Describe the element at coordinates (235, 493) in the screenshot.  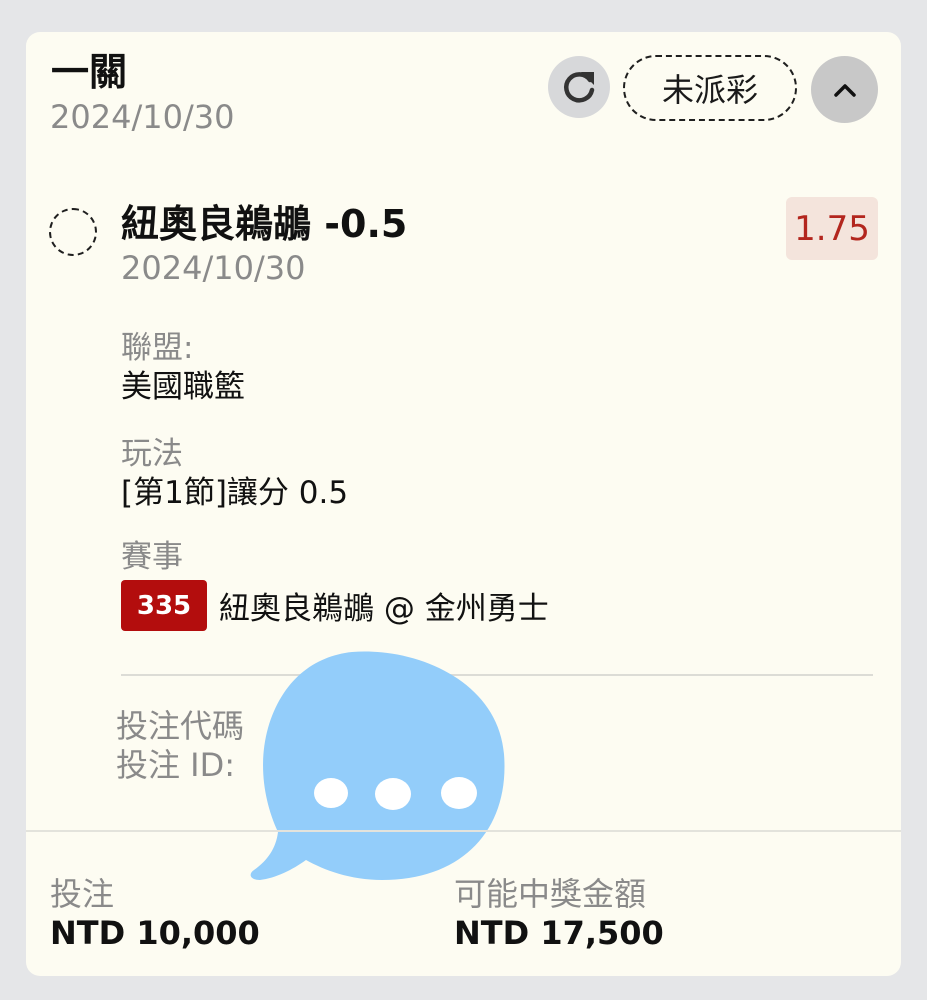
I see `market-value: [第1節]讓分 0.5` at that location.